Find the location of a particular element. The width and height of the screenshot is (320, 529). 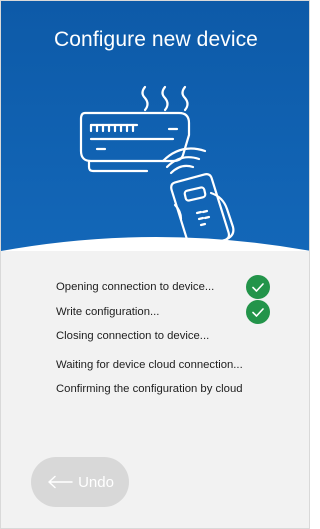

step-label: Confirming the configuration by cloud is located at coordinates (149, 389).